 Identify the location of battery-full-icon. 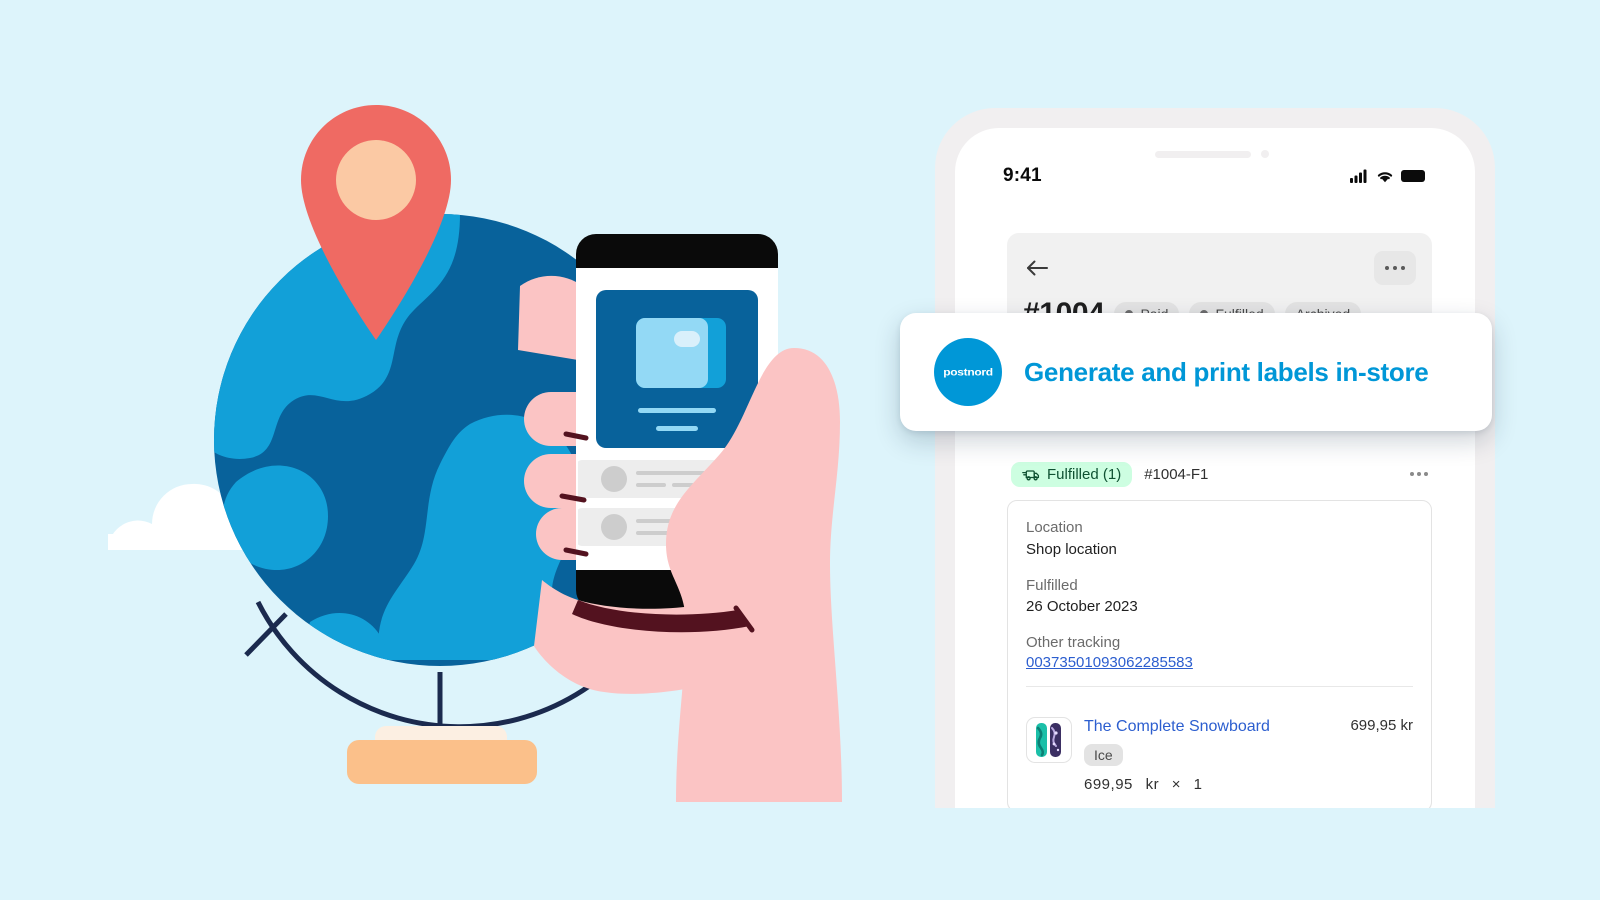
(1413, 176).